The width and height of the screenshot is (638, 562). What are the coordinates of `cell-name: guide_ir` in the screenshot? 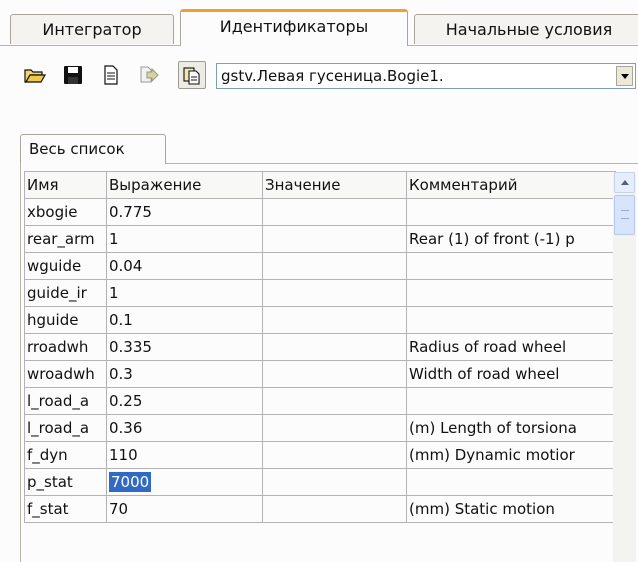 It's located at (65, 293).